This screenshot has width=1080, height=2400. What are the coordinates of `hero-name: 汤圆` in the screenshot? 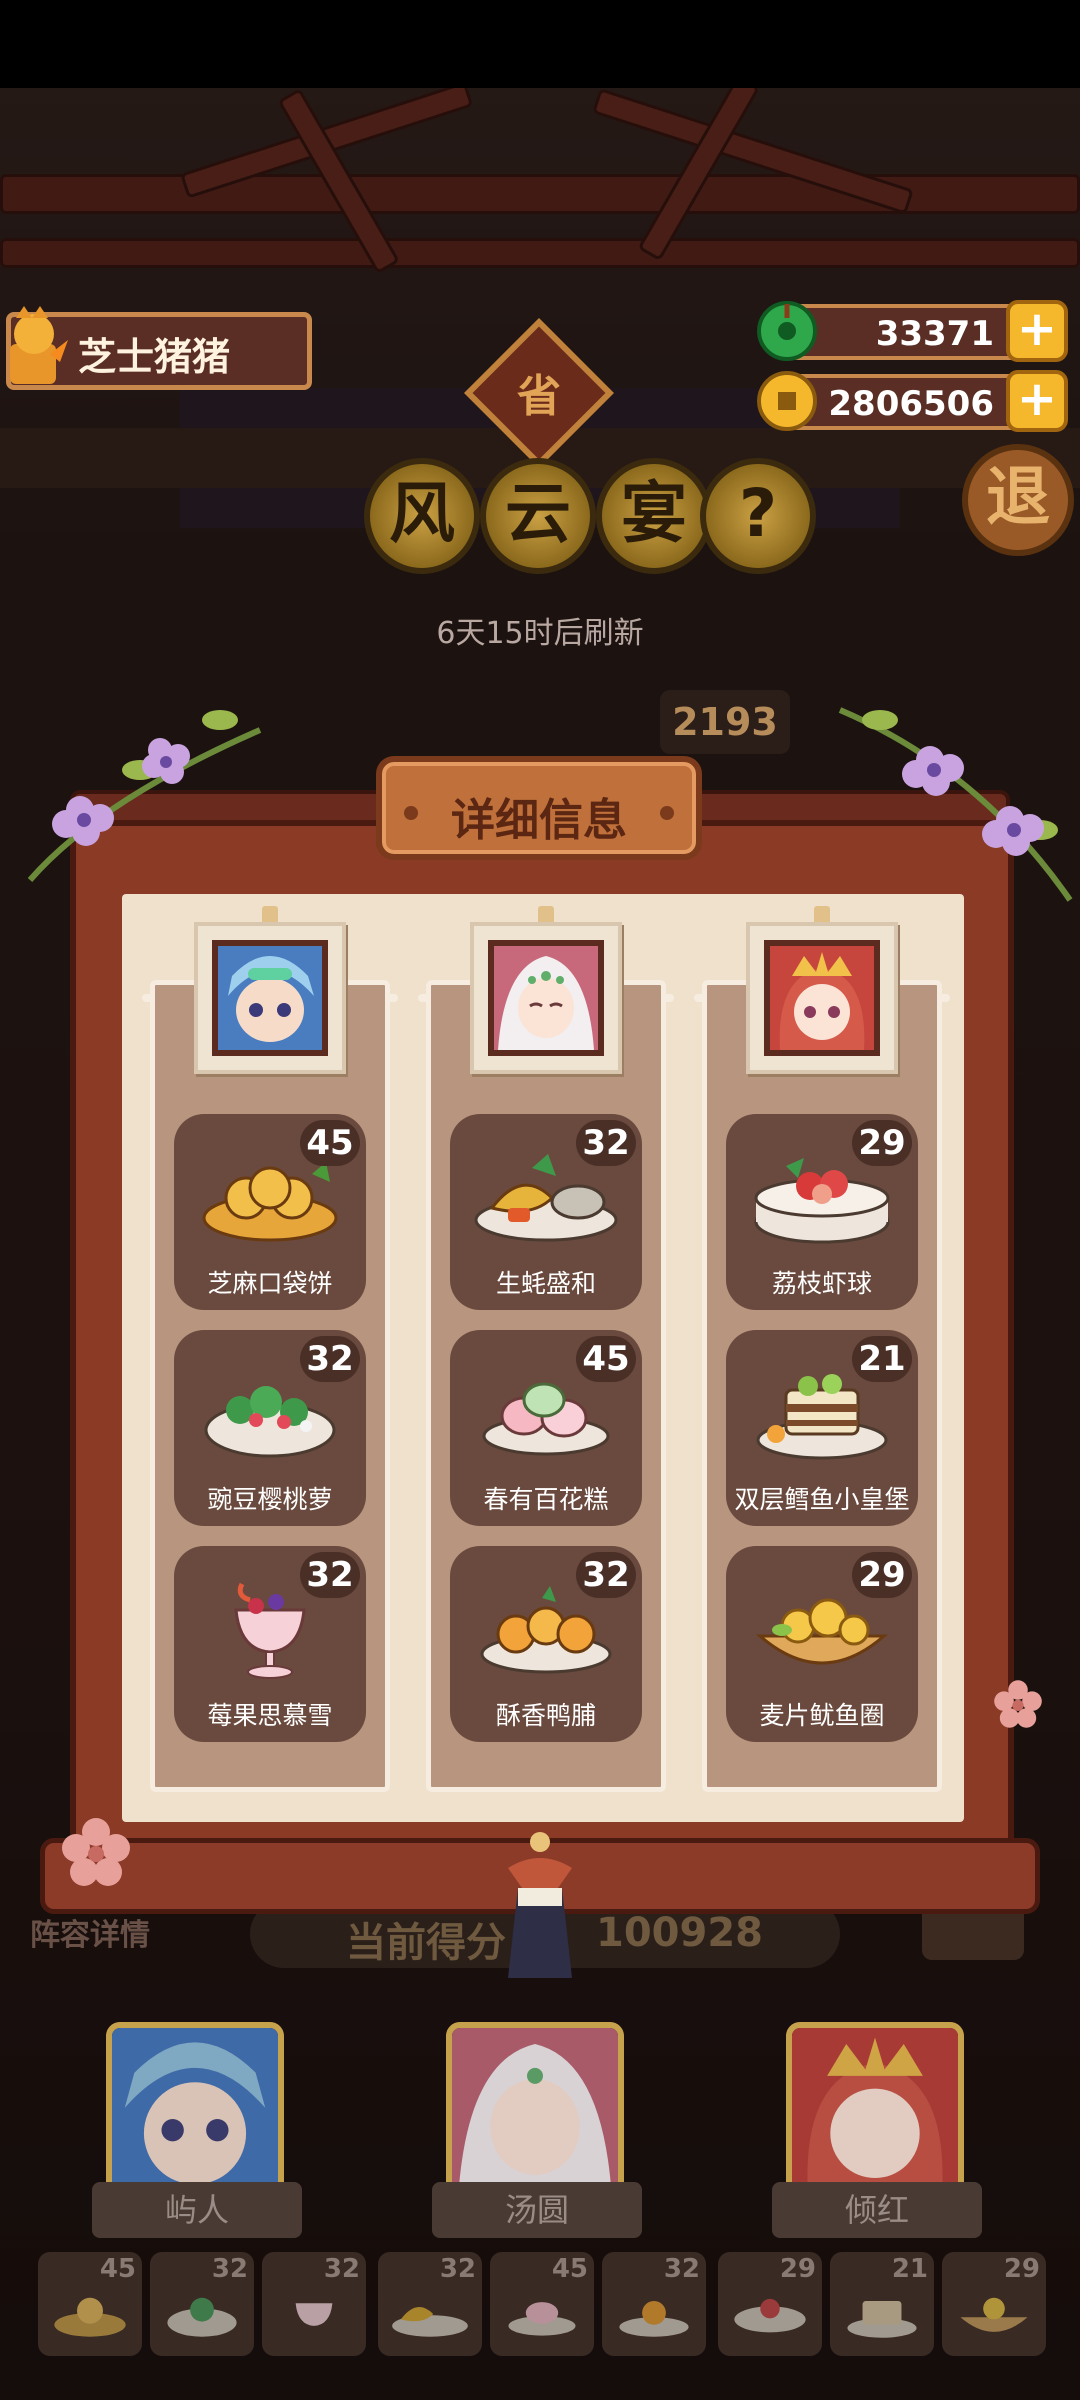 It's located at (537, 2210).